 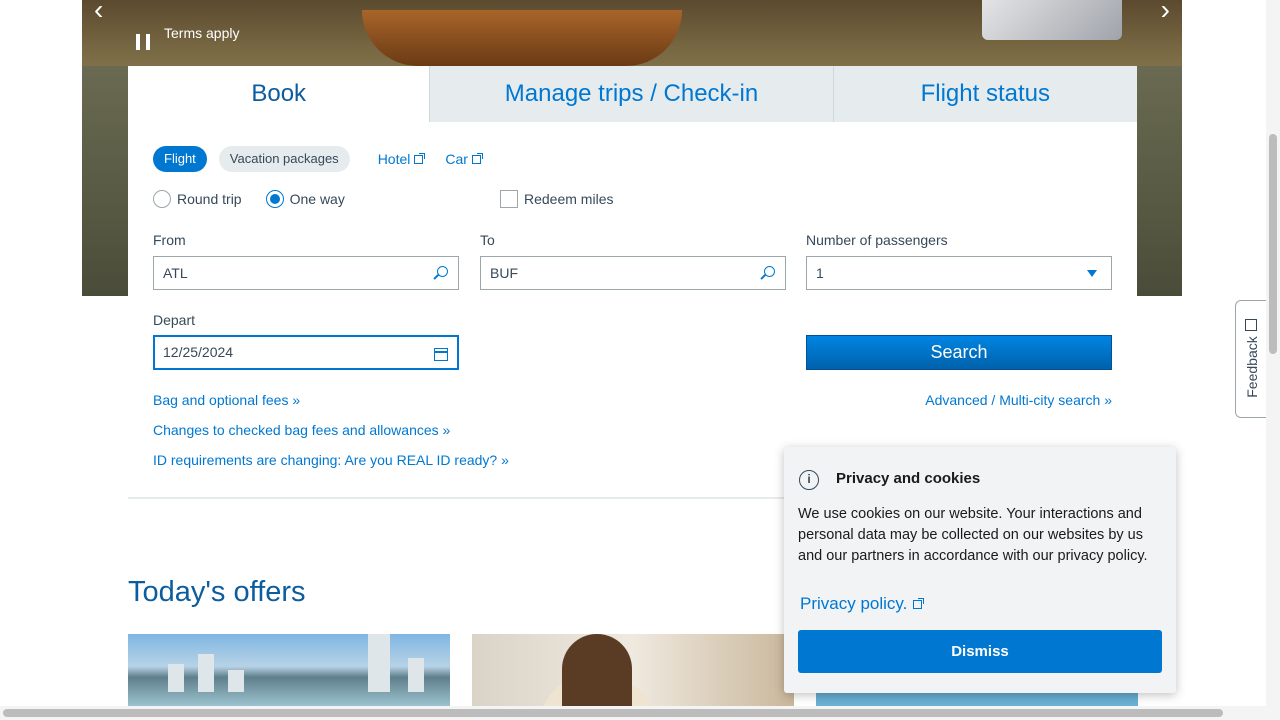 I want to click on vacation-packages-pill: Vacation packages, so click(x=284, y=159).